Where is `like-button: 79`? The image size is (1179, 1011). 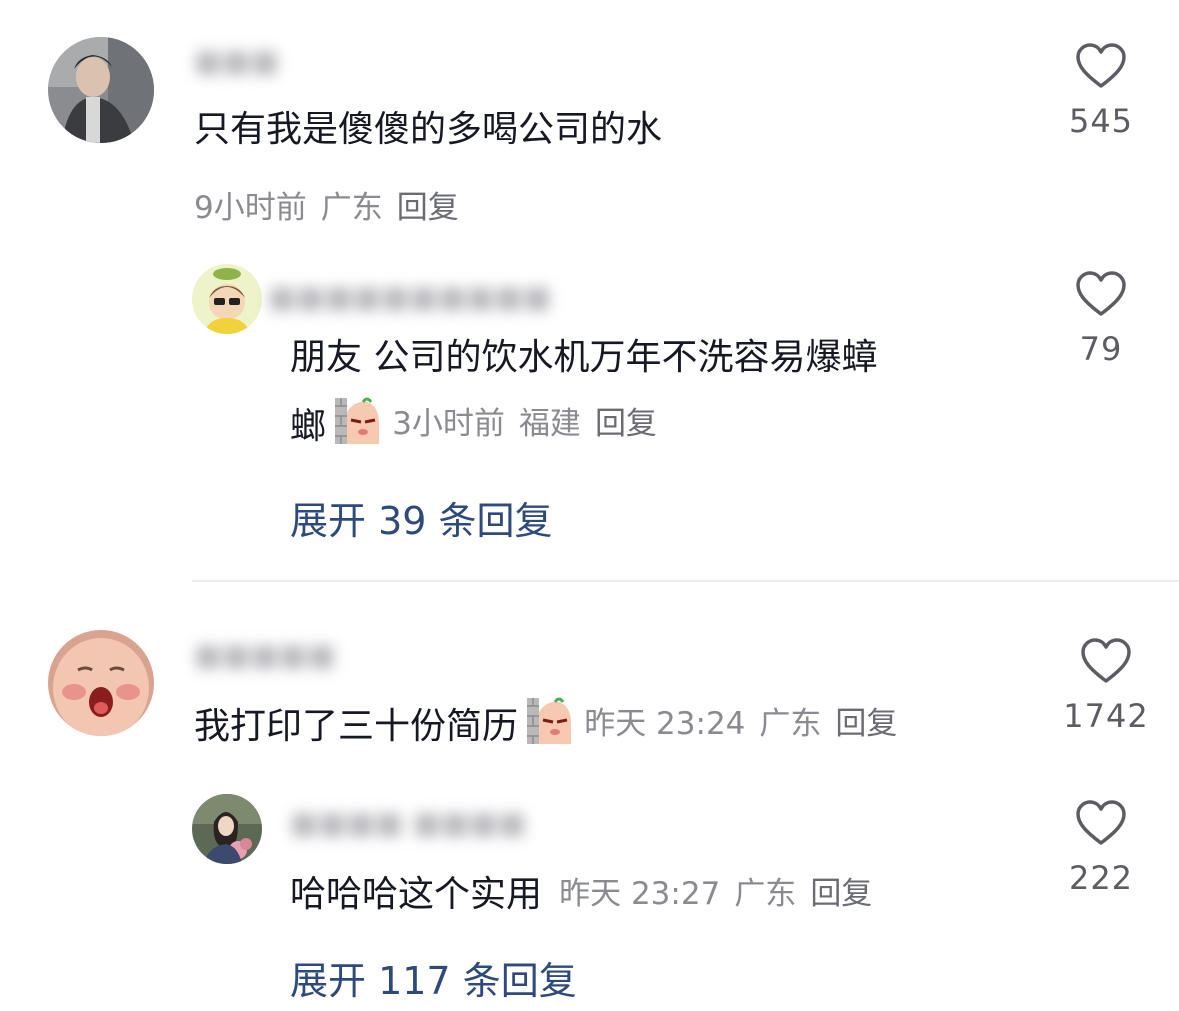
like-button: 79 is located at coordinates (1101, 319).